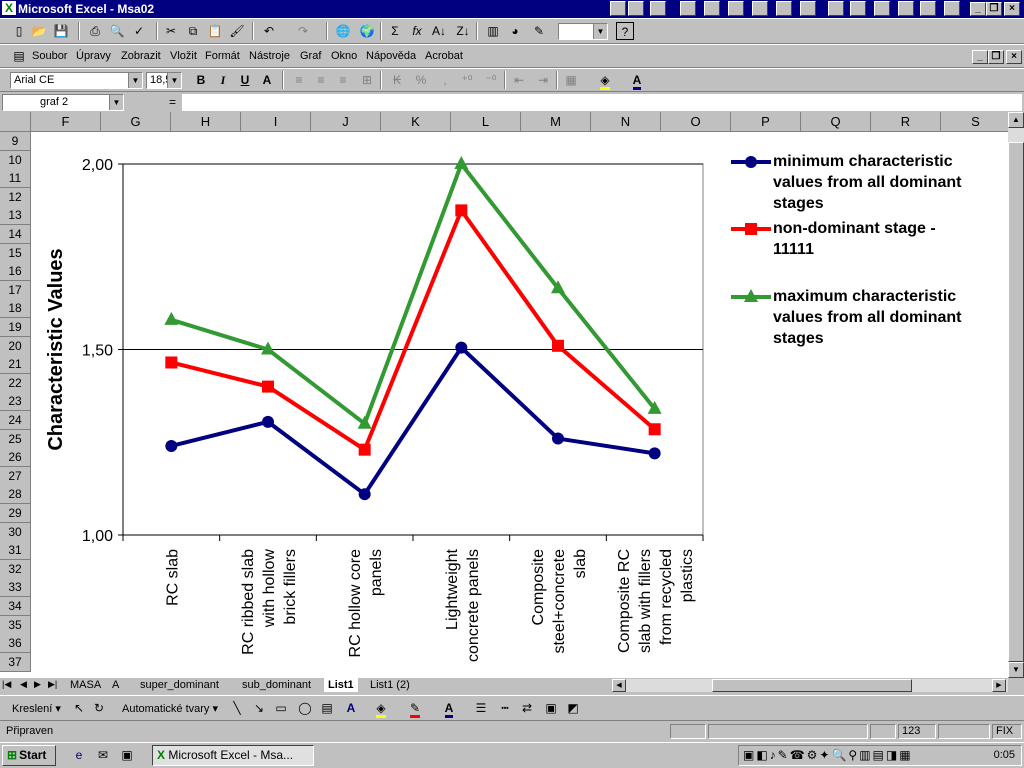  I want to click on select-objects-icon: ↖, so click(79, 708).